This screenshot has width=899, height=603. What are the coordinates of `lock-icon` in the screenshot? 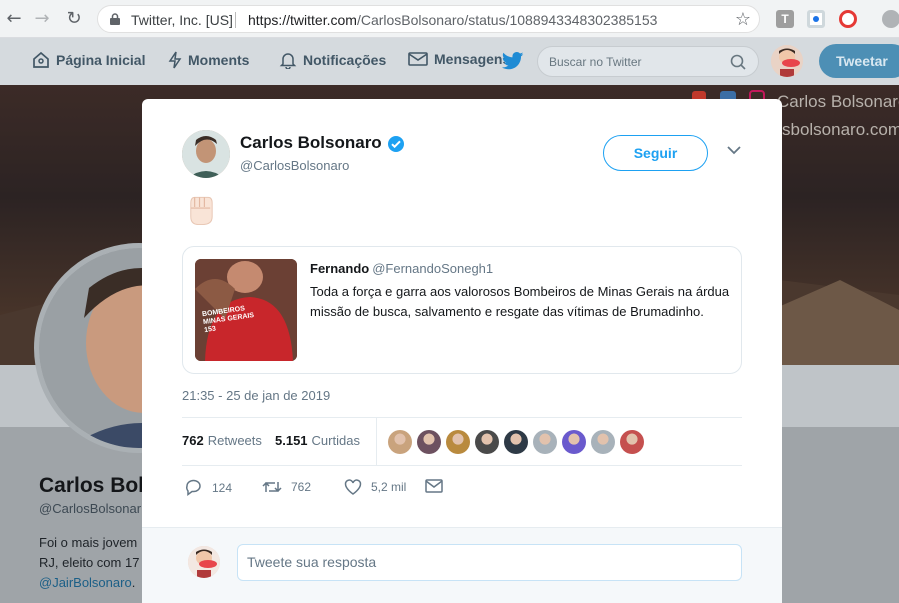 It's located at (115, 19).